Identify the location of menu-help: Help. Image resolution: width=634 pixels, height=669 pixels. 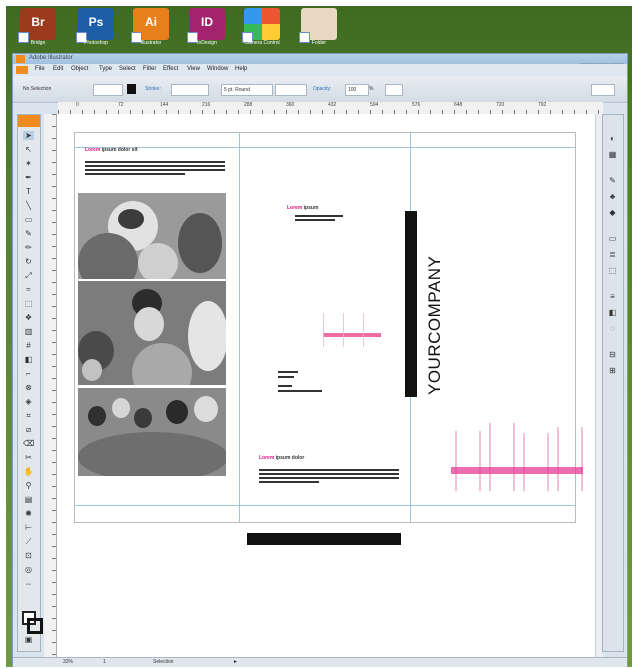
(241, 69).